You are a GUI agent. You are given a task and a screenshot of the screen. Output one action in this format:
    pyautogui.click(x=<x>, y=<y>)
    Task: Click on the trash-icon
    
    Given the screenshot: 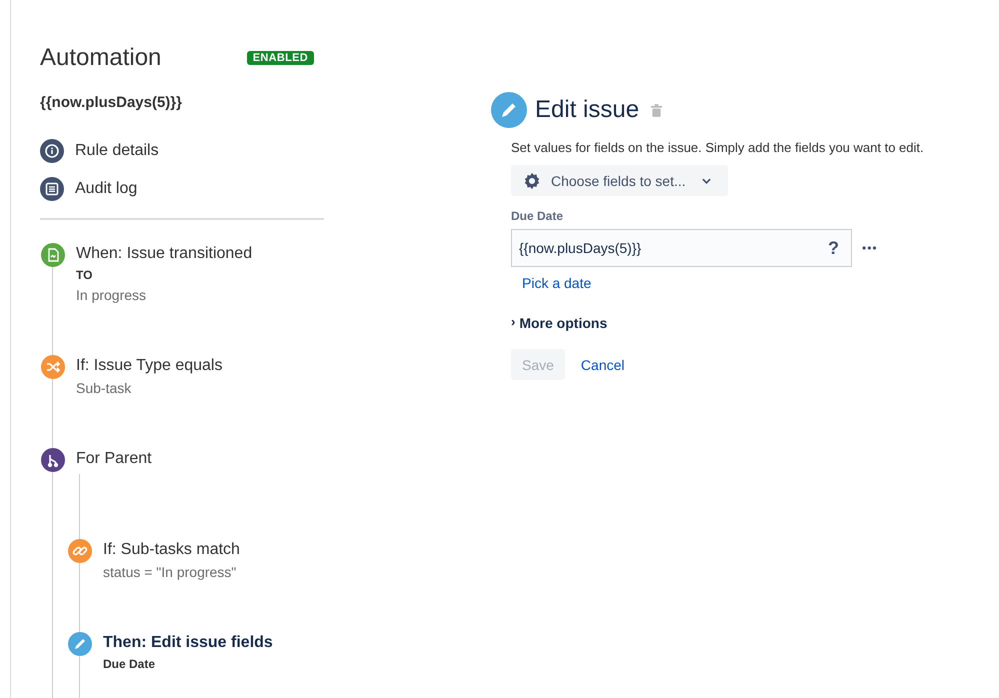 What is the action you would take?
    pyautogui.click(x=656, y=110)
    